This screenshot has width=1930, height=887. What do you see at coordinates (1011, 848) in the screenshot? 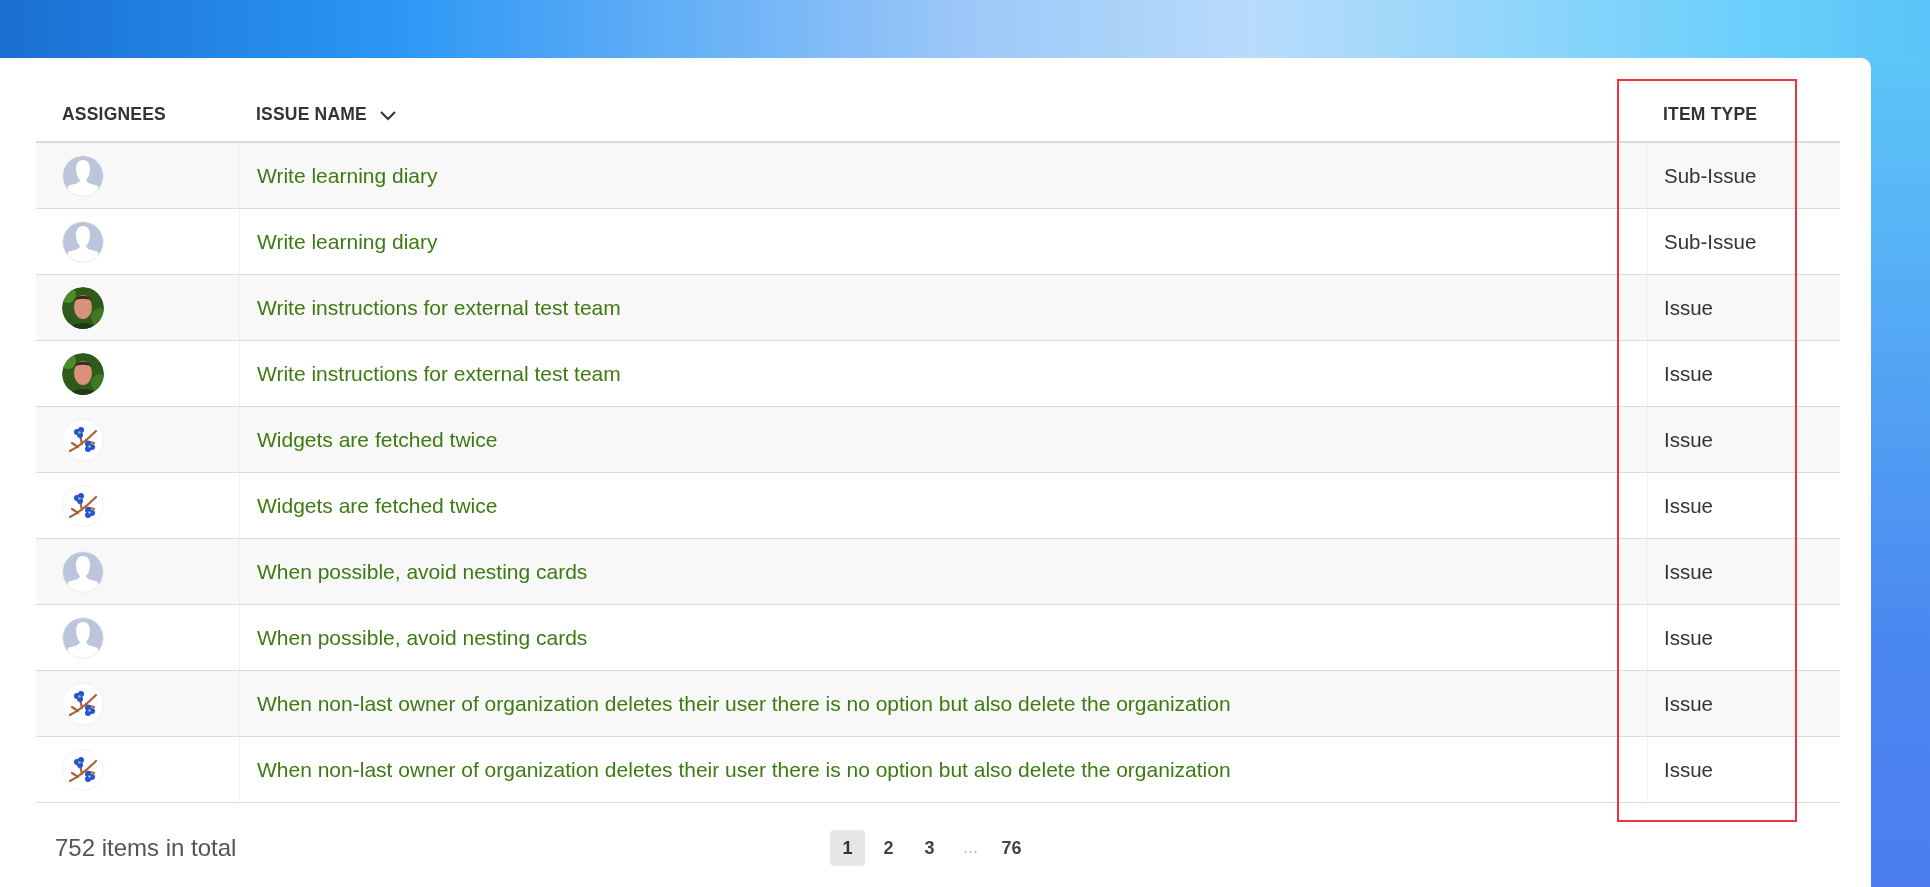
I see `page-button: 76` at bounding box center [1011, 848].